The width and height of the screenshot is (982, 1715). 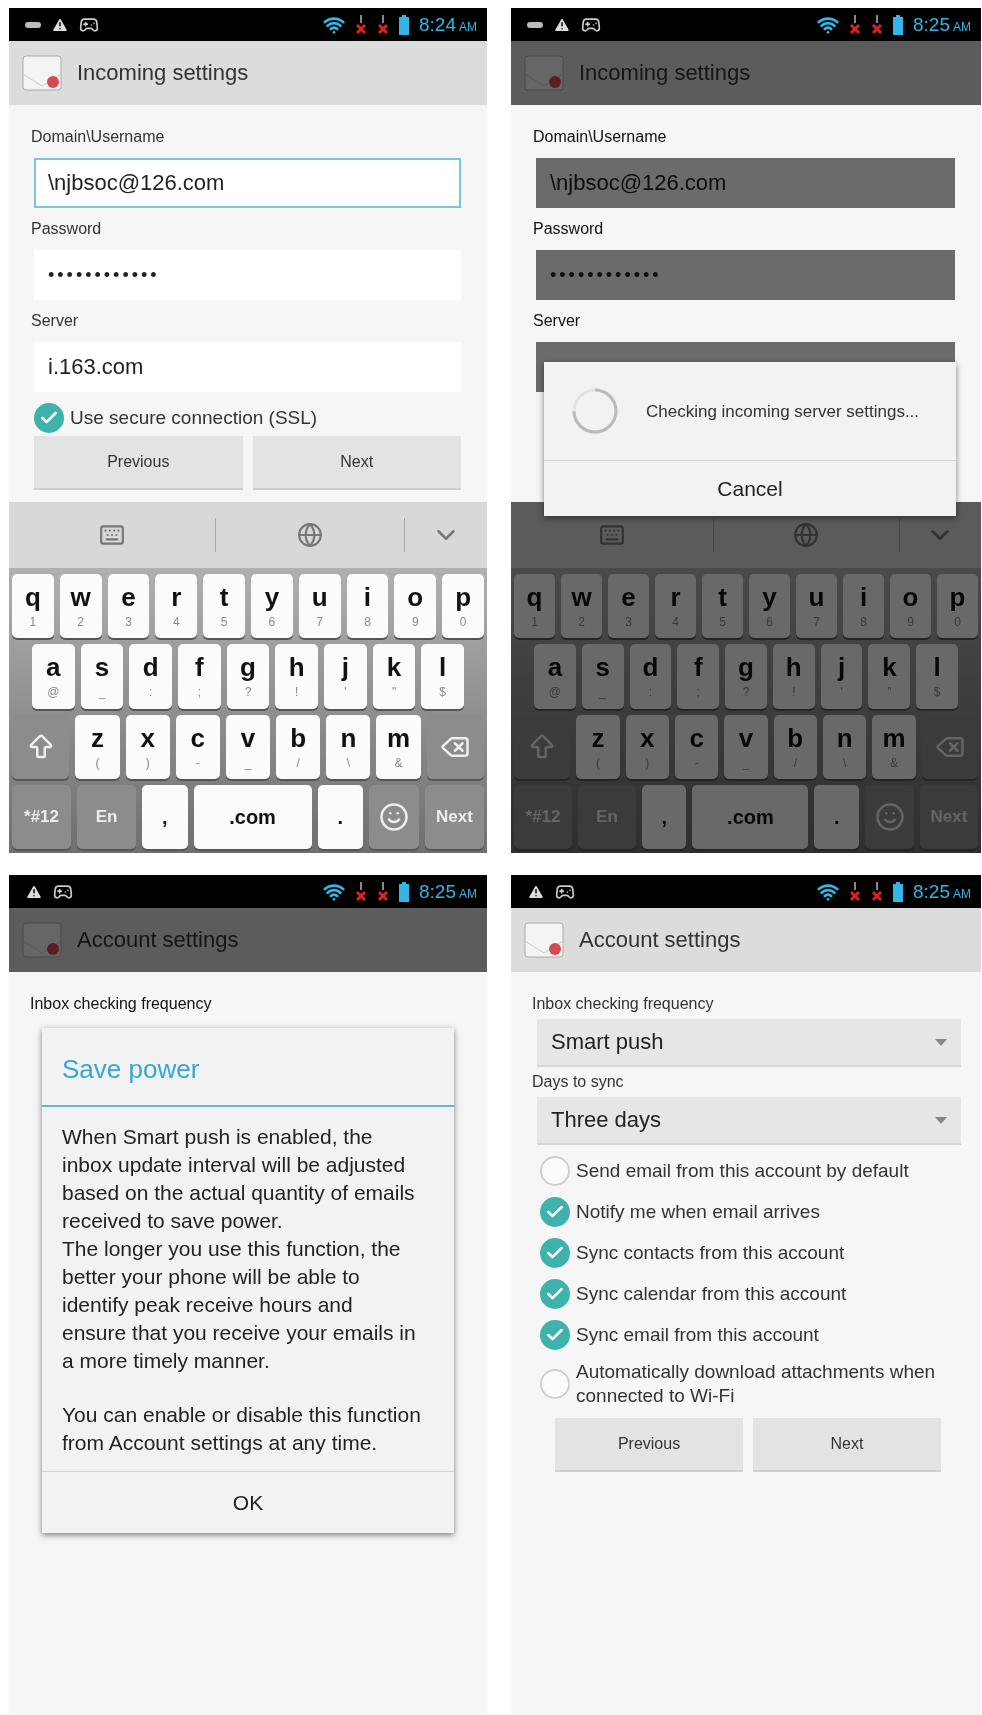 I want to click on key: t 5, so click(x=224, y=606).